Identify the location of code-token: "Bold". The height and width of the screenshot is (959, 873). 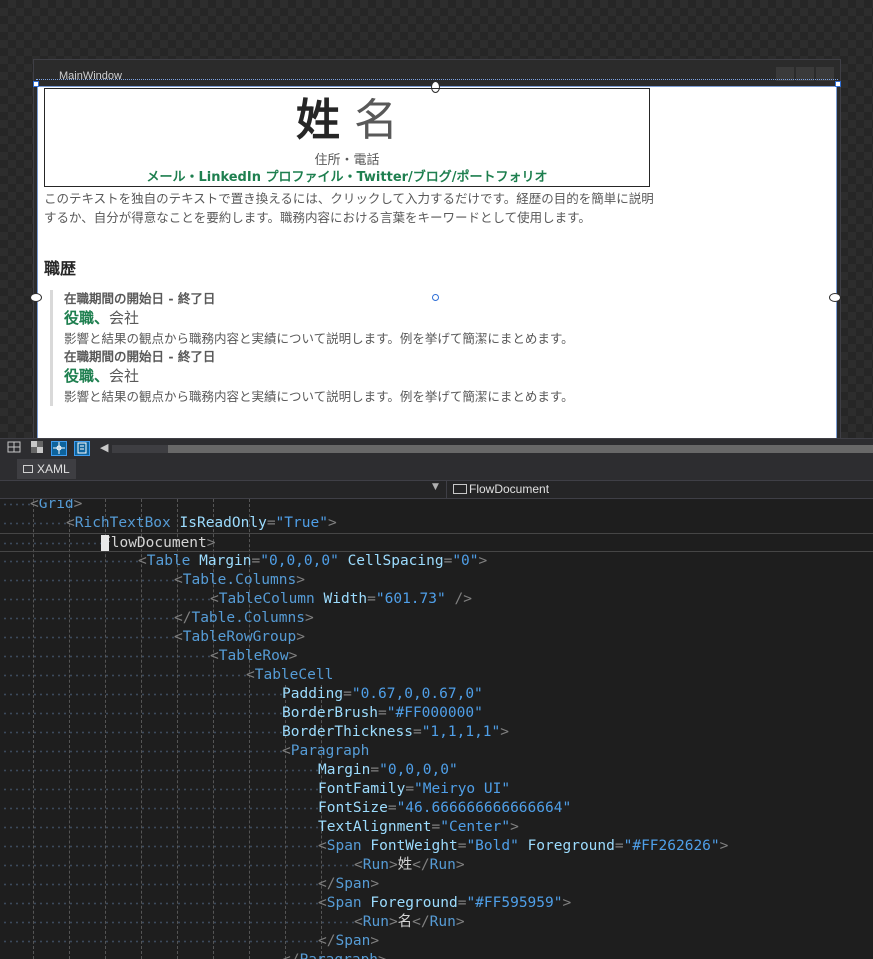
(492, 846).